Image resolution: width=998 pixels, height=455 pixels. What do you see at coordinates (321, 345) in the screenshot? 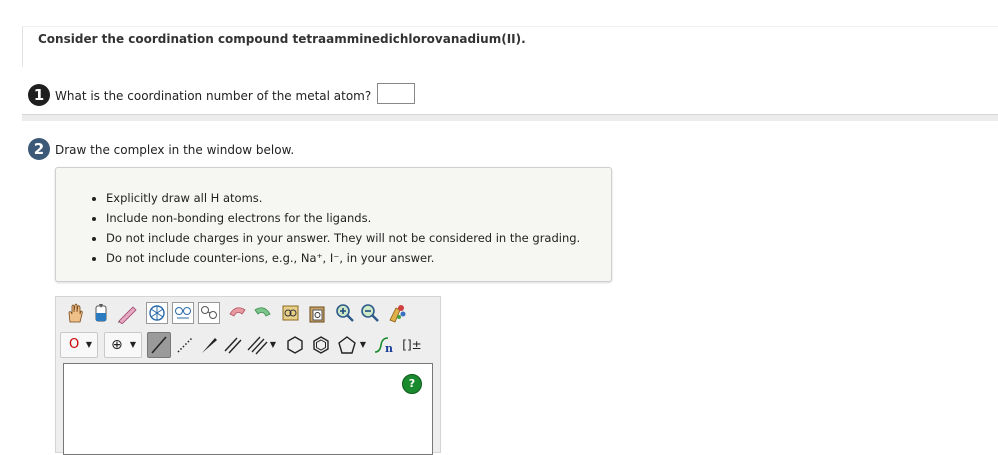
I see `benzene-icon` at bounding box center [321, 345].